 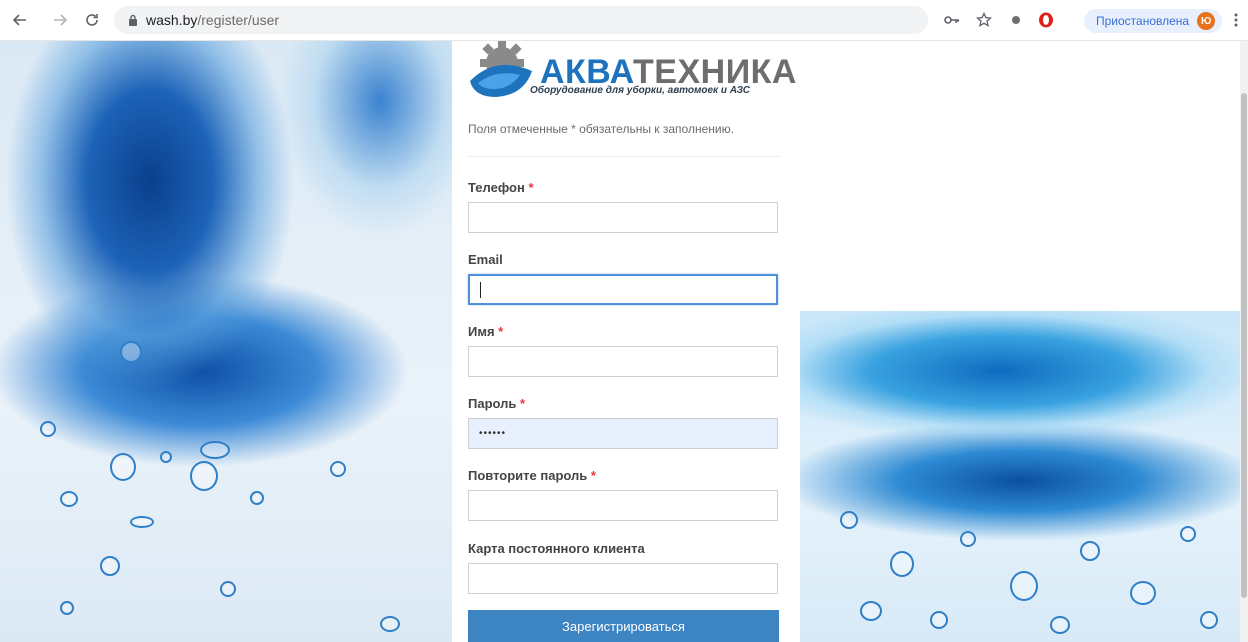 I want to click on key-icon, so click(x=952, y=20).